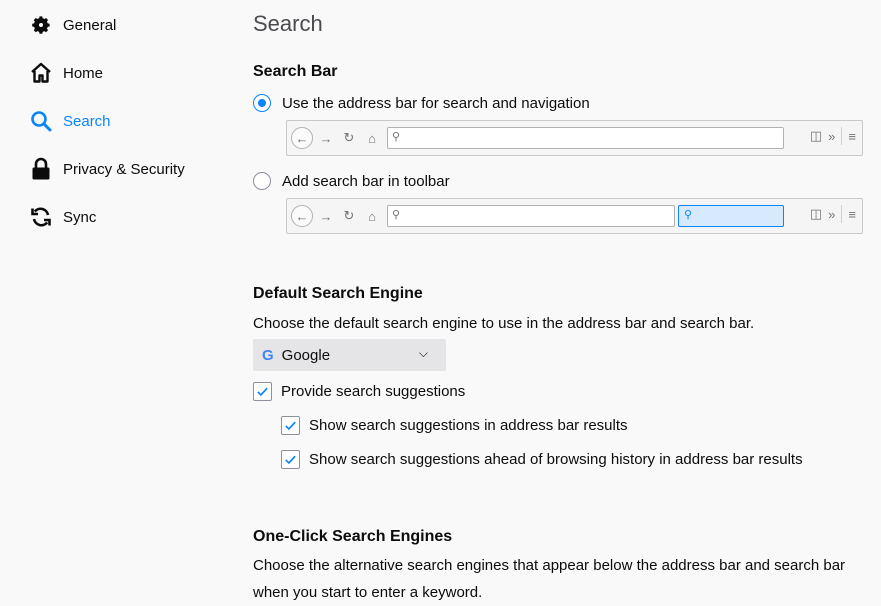  What do you see at coordinates (123, 121) in the screenshot?
I see `sidebar-item-search: Search` at bounding box center [123, 121].